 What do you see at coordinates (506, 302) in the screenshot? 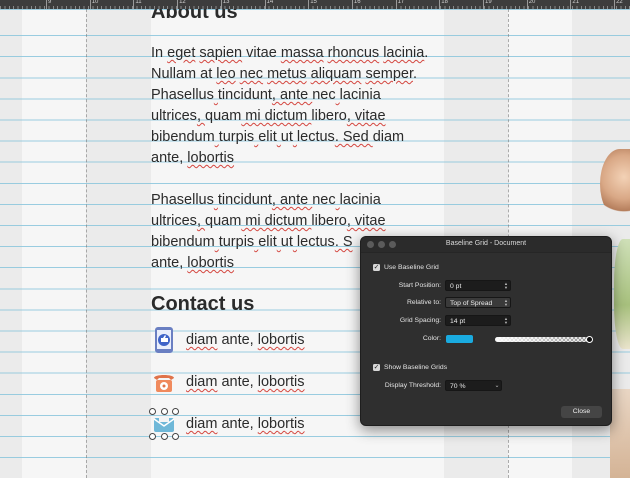
I see `chevron-updown-icon: ▲ ▼` at bounding box center [506, 302].